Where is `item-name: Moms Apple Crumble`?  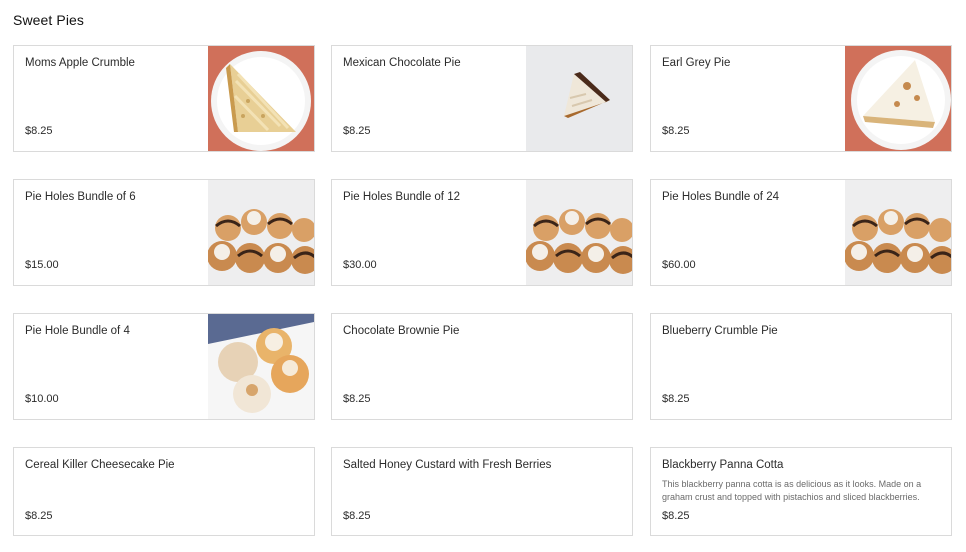 item-name: Moms Apple Crumble is located at coordinates (80, 63).